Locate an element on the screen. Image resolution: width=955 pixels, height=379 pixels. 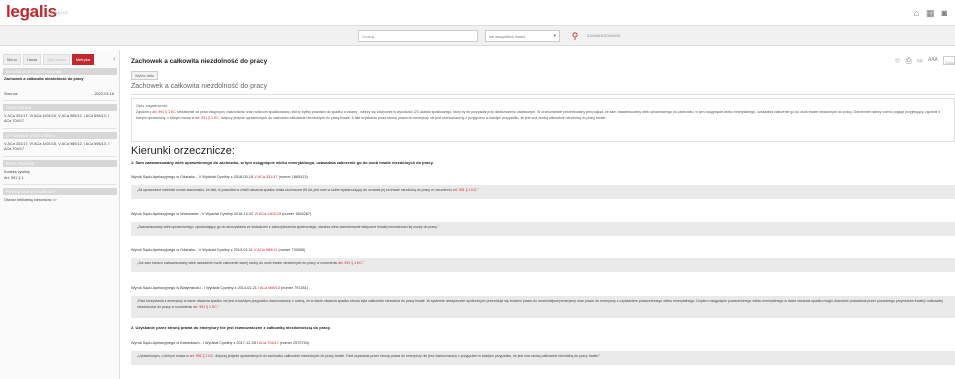
export-icon: ⇨ is located at coordinates (920, 60).